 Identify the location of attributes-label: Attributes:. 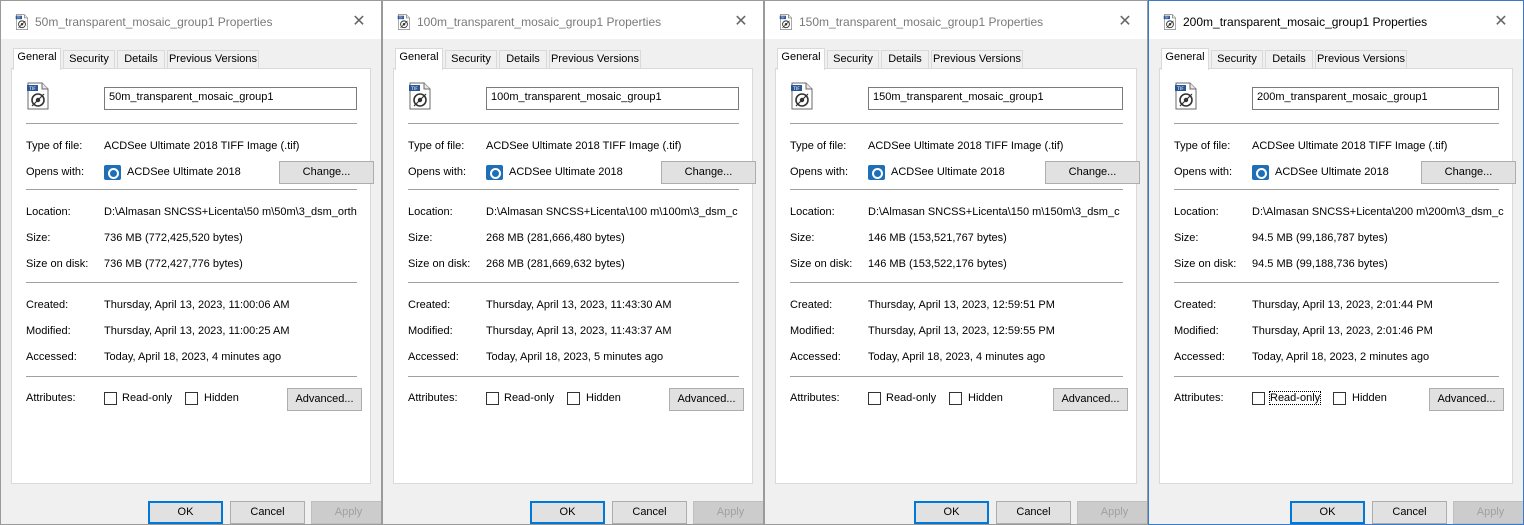
(1199, 398).